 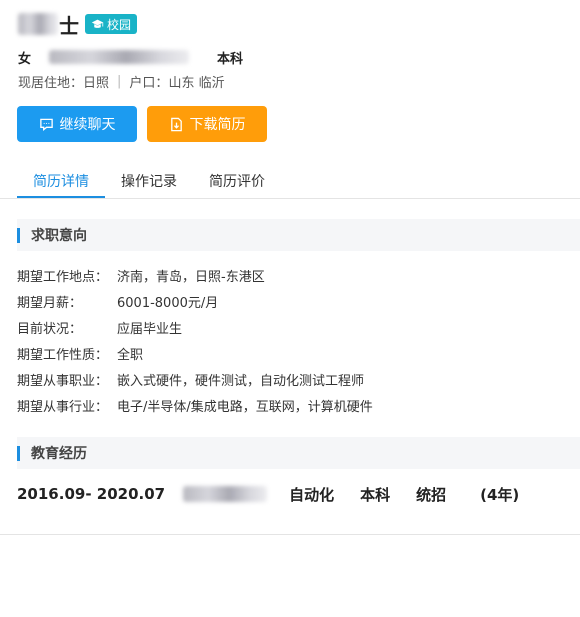 What do you see at coordinates (119, 57) in the screenshot?
I see `redacted-info` at bounding box center [119, 57].